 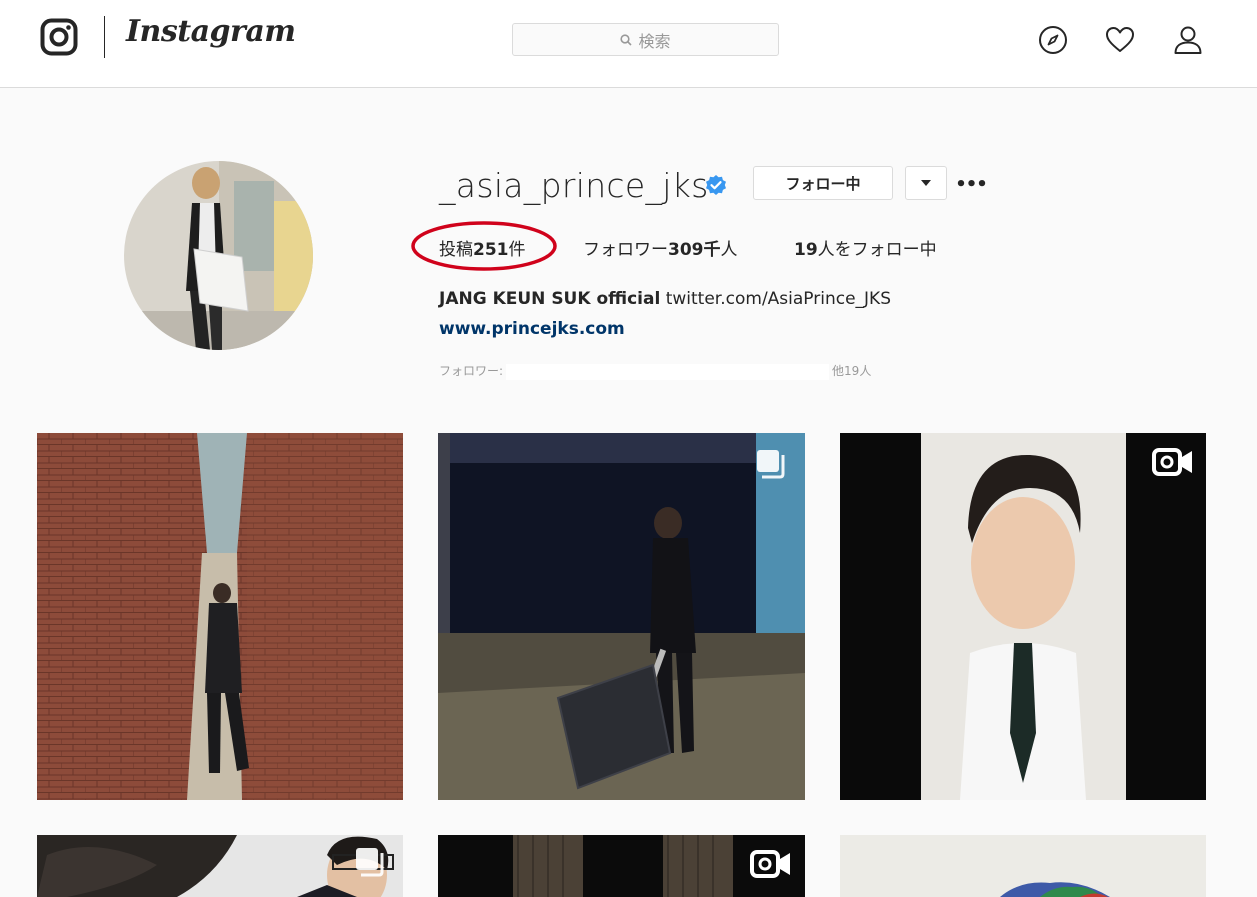 I want to click on verified-badge-icon, so click(x=716, y=185).